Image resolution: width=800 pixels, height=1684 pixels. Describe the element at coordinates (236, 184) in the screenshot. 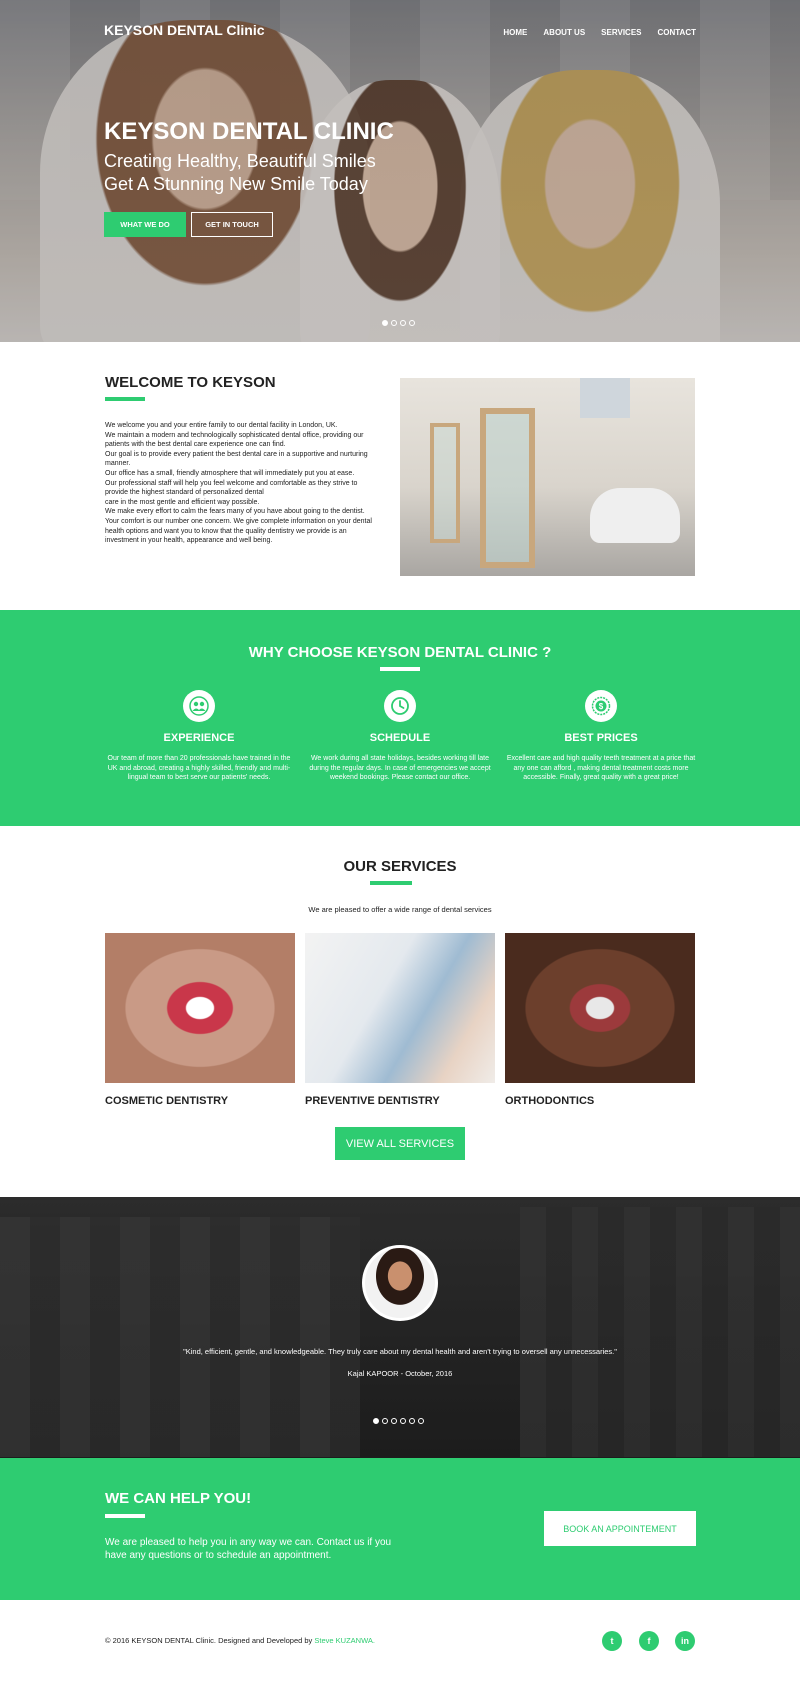

I see `hero-subtitle-line2: Get A Stunning New Smile Today` at that location.